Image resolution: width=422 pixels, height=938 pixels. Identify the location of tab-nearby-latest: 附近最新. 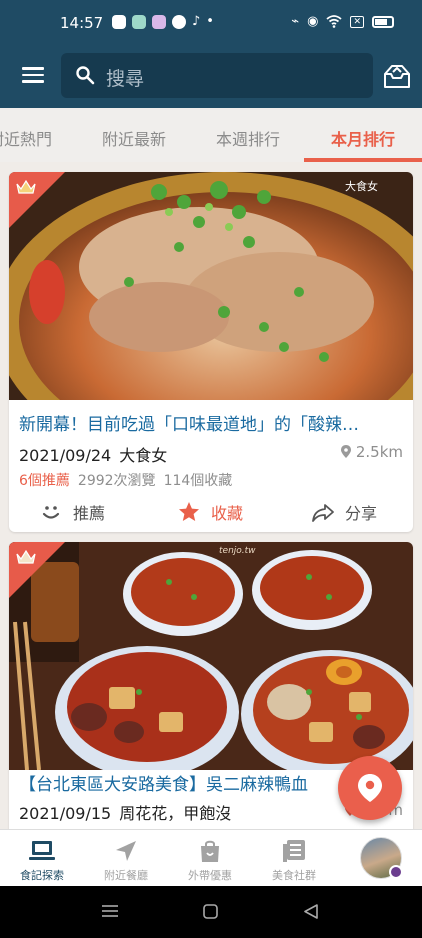
(134, 138).